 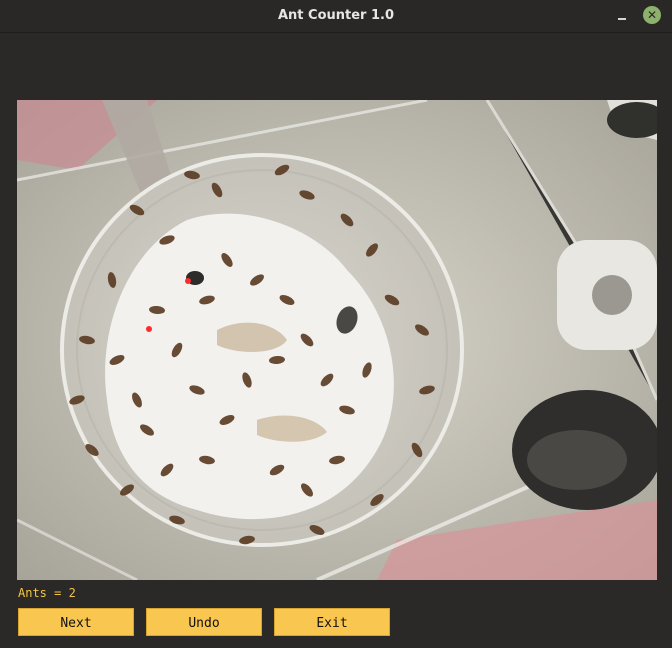 What do you see at coordinates (652, 15) in the screenshot?
I see `close-icon: ✕` at bounding box center [652, 15].